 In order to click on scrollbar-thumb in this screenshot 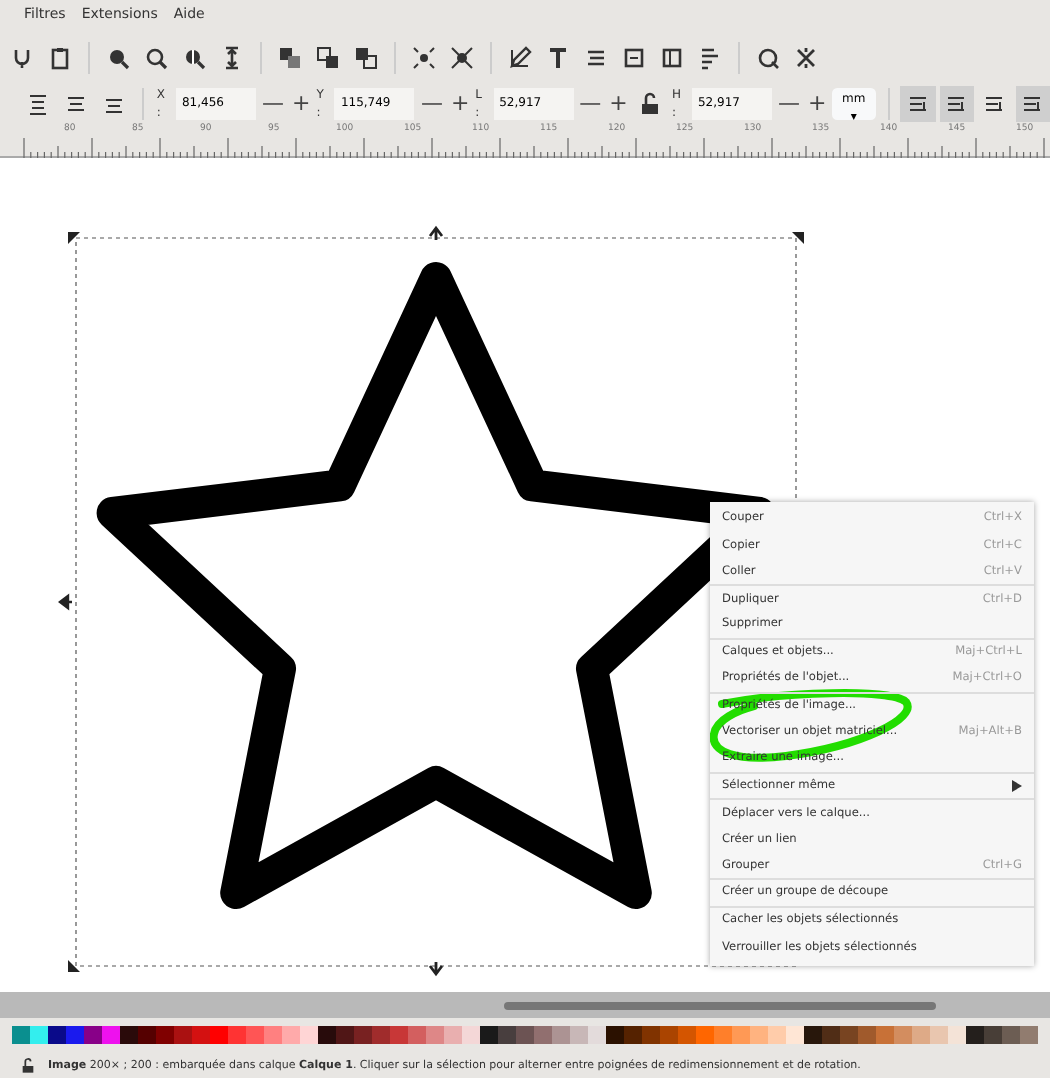, I will do `click(720, 1006)`.